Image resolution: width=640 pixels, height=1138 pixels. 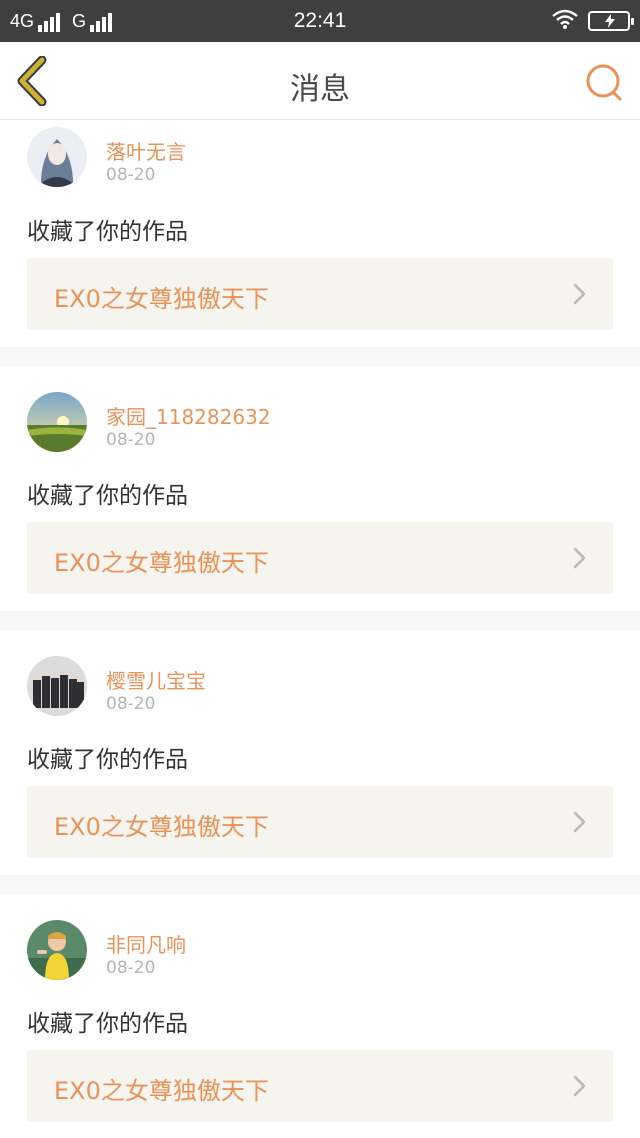 I want to click on page-title: 消息, so click(x=320, y=89).